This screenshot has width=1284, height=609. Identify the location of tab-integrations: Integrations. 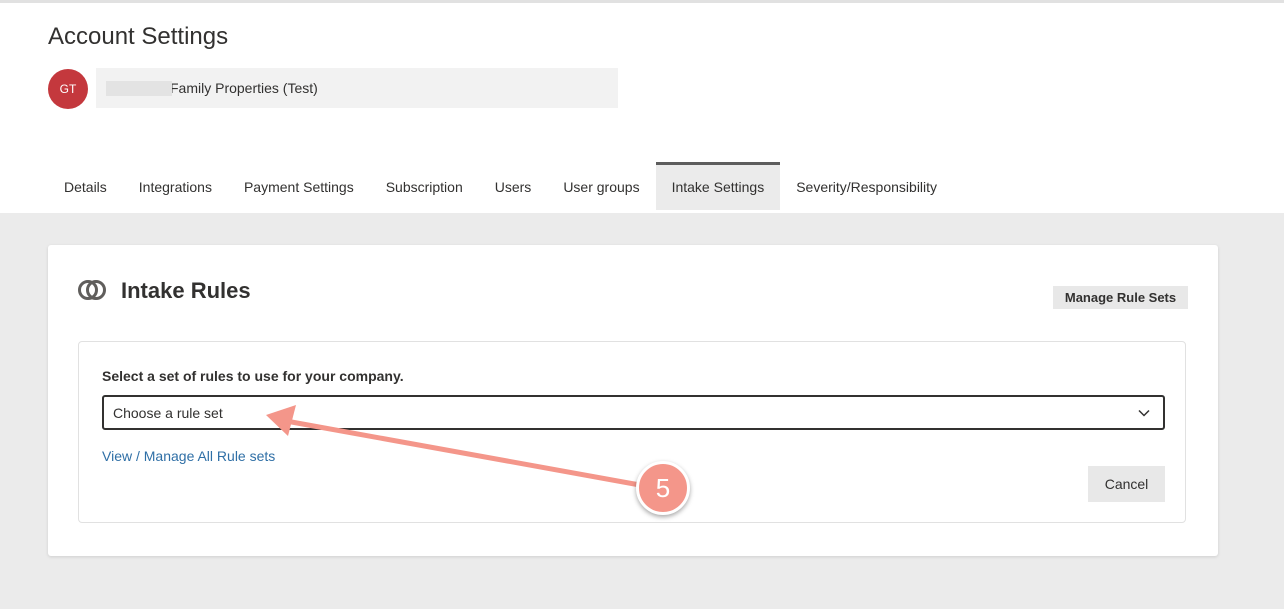
(175, 186).